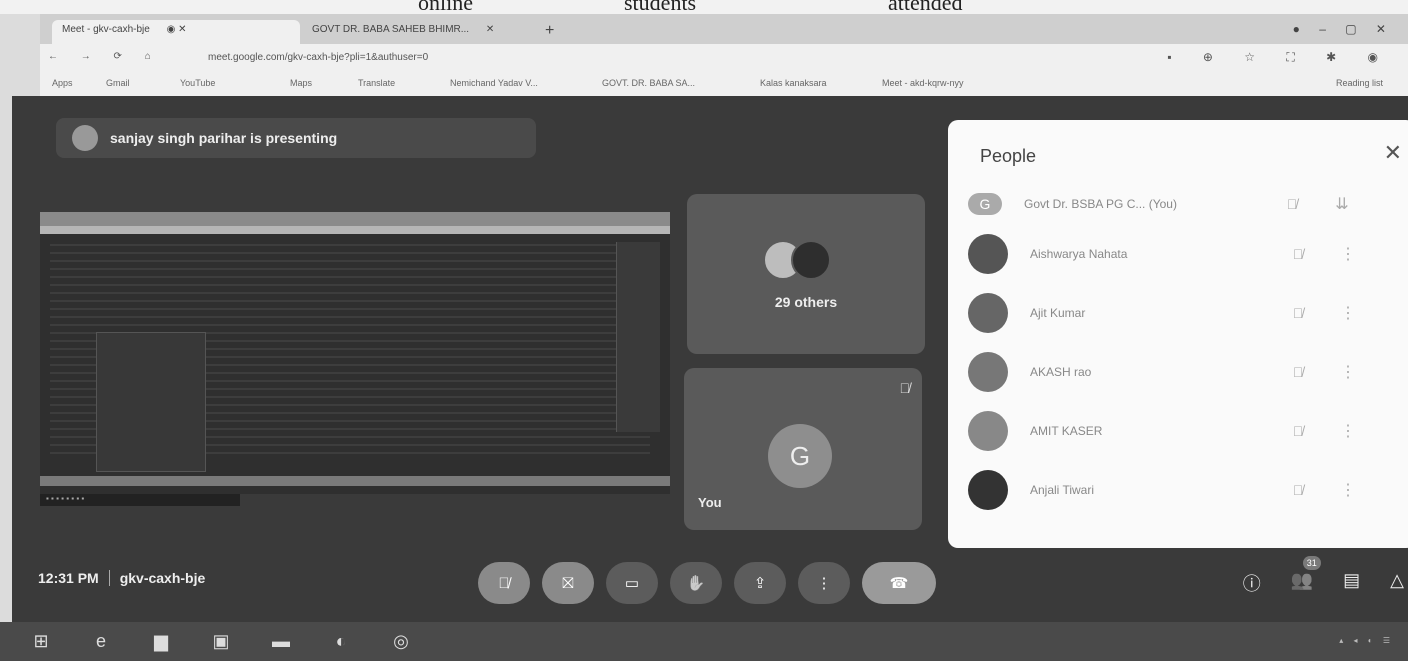  I want to click on participant-row: Aishwarya Nahata 🎙̸ ⋮, so click(1183, 254).